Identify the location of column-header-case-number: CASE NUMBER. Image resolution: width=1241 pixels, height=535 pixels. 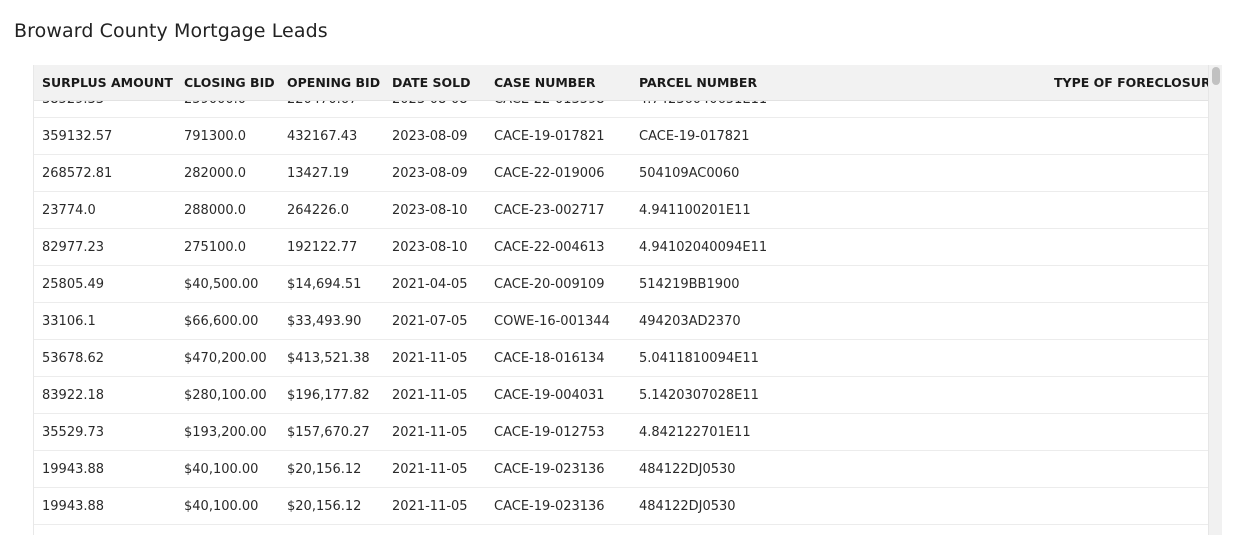
(564, 83).